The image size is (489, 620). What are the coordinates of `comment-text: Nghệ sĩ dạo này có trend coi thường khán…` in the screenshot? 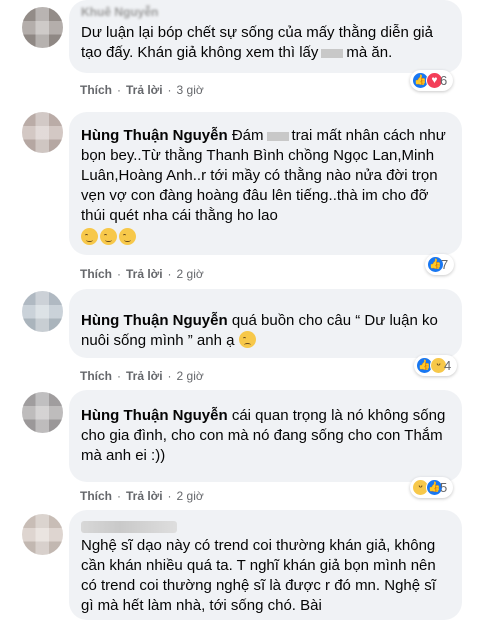 It's located at (258, 575).